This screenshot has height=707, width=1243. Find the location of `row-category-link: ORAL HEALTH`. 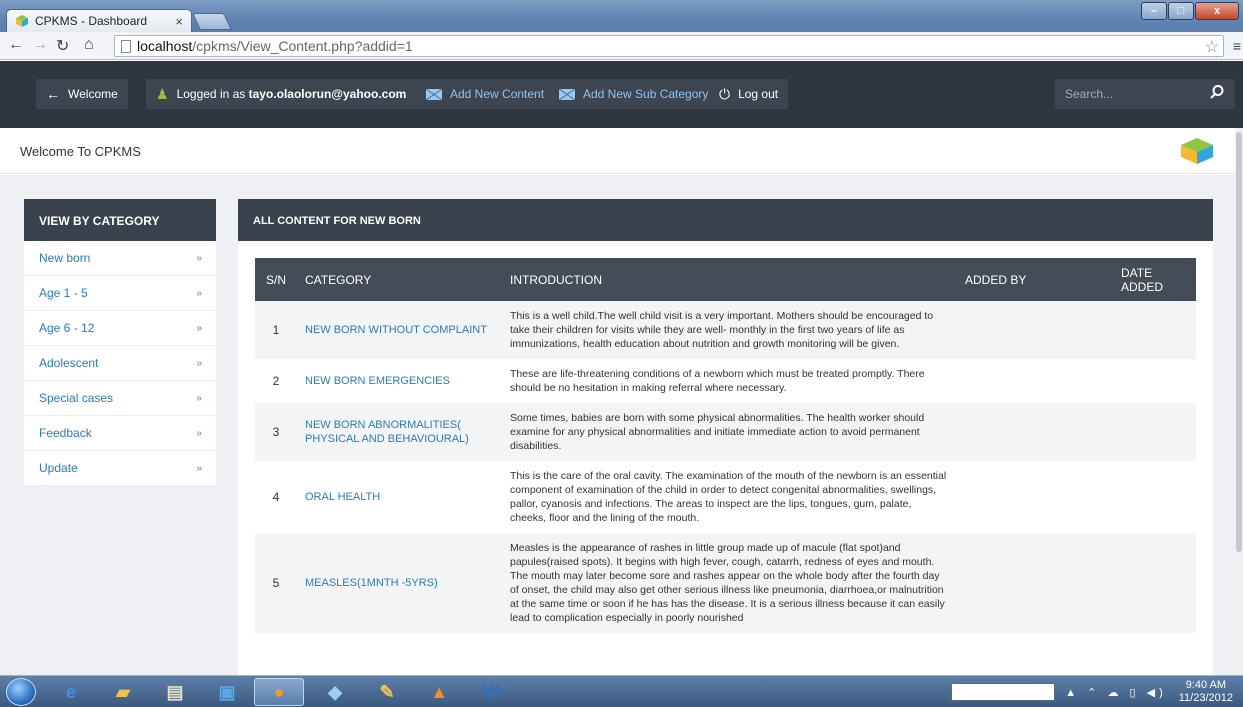

row-category-link: ORAL HEALTH is located at coordinates (399, 497).